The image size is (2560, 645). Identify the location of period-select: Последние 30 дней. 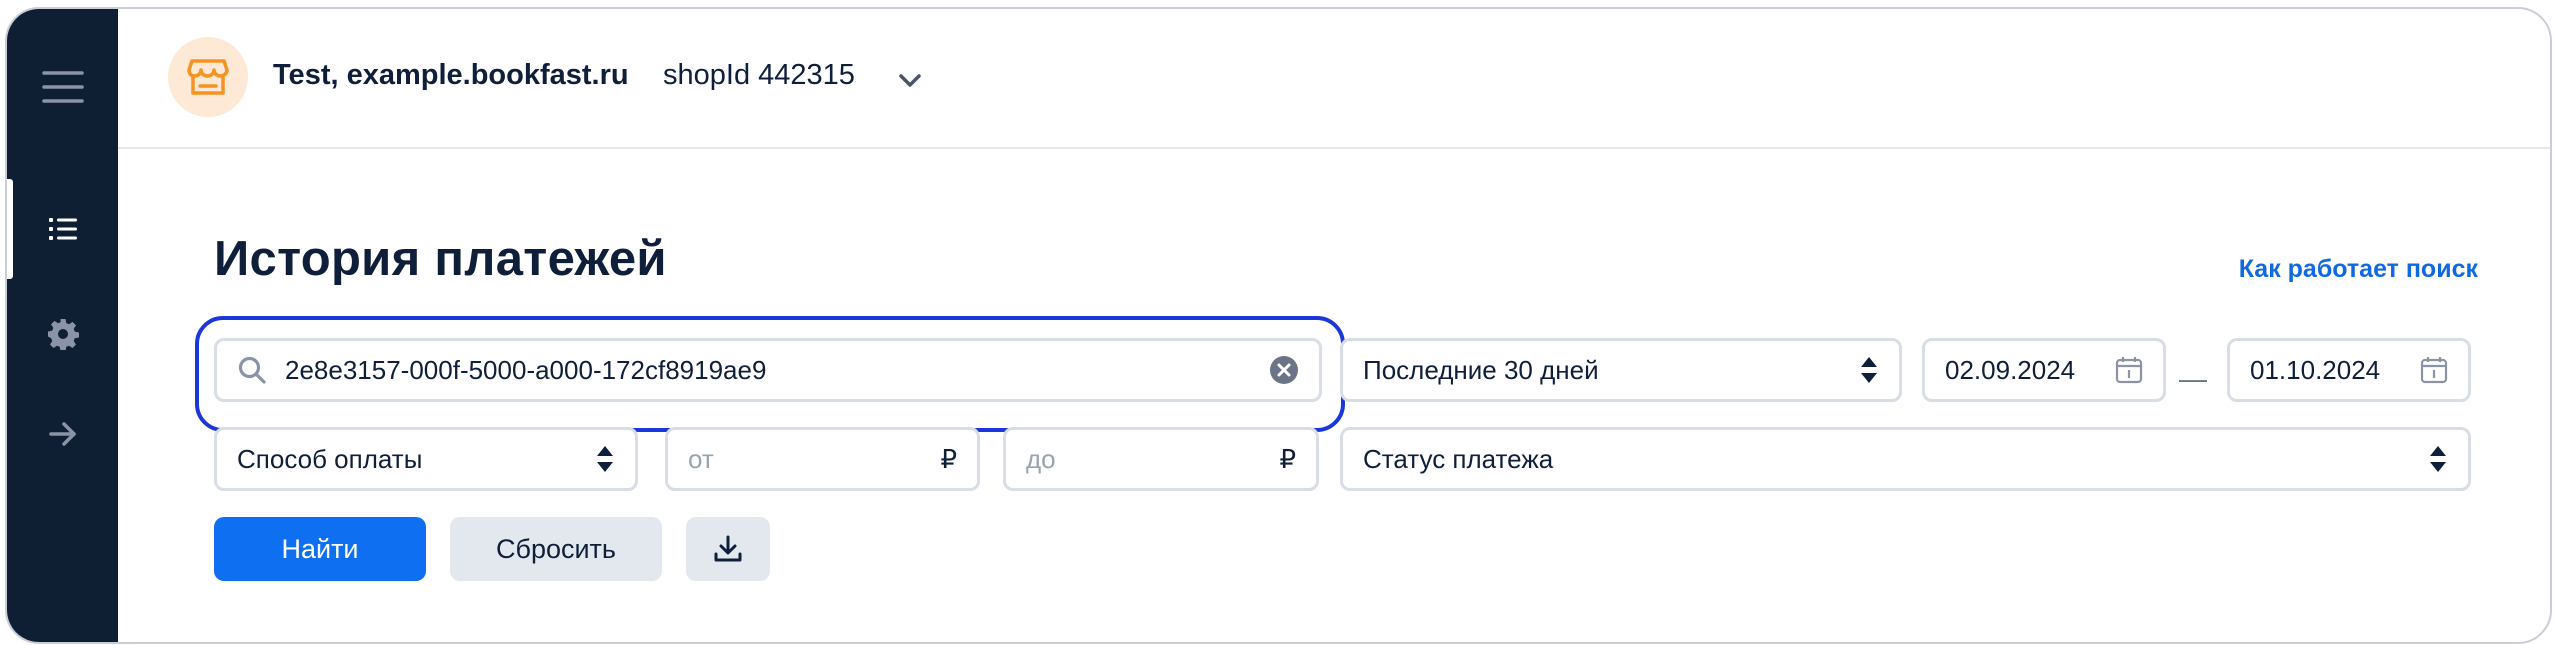
(1621, 370).